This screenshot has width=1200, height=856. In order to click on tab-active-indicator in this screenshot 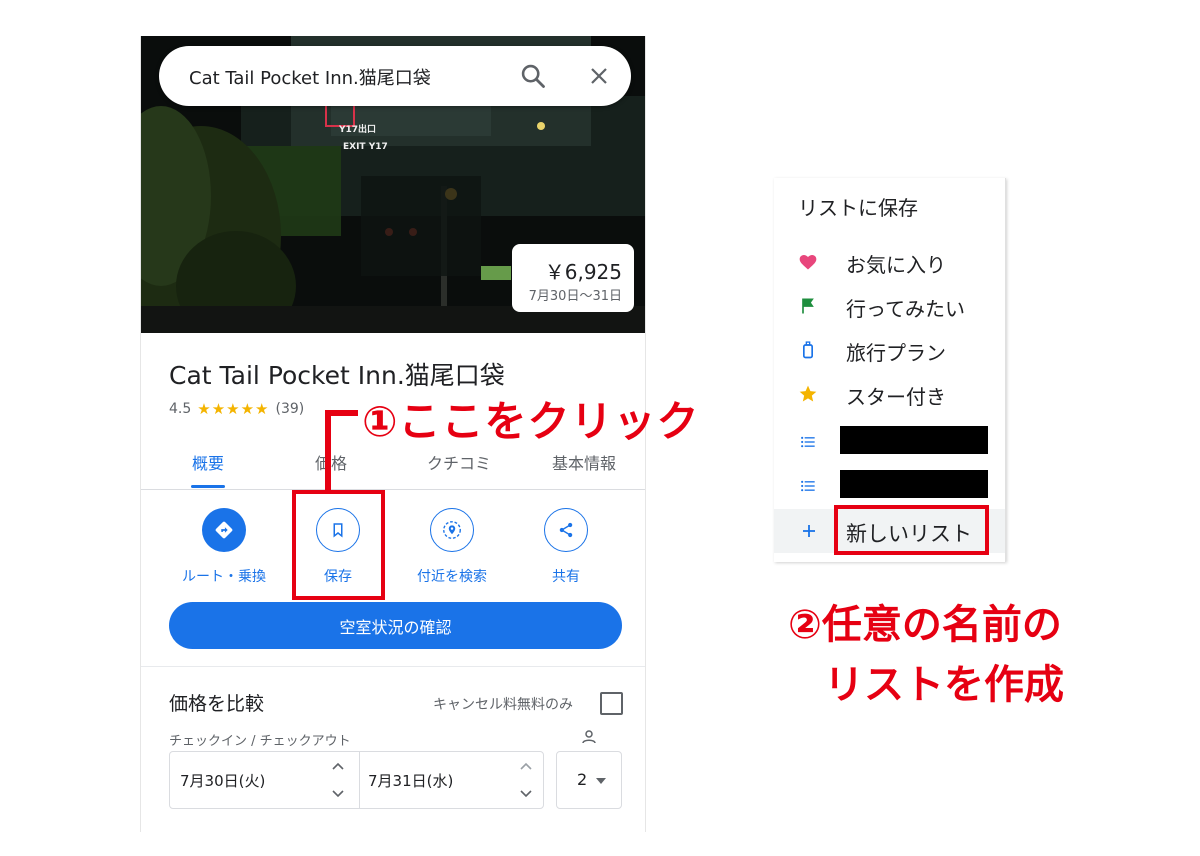, I will do `click(208, 486)`.